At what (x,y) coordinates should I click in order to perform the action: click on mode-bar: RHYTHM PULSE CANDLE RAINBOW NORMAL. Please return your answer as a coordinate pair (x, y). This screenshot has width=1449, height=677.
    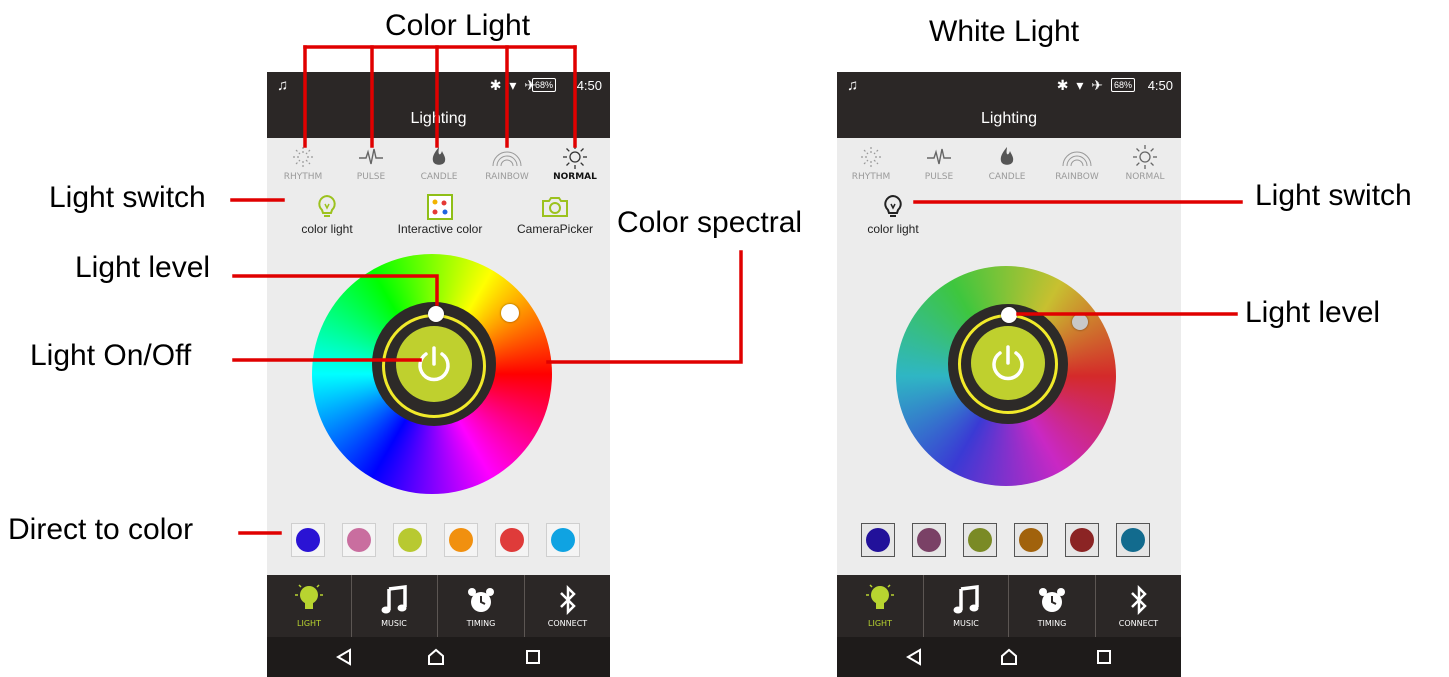
    Looking at the image, I should click on (438, 167).